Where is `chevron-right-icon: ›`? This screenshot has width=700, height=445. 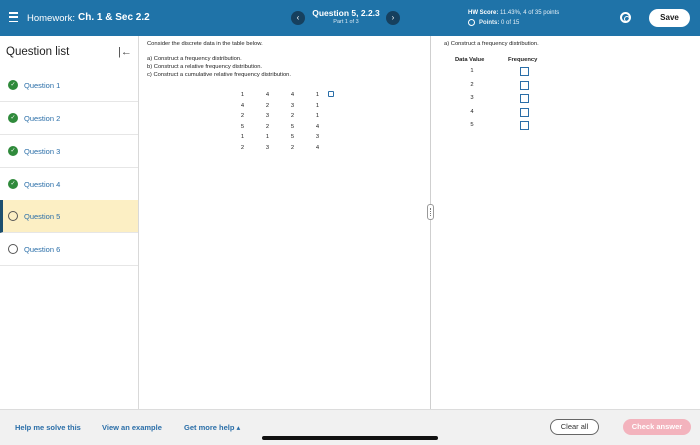 chevron-right-icon: › is located at coordinates (393, 17).